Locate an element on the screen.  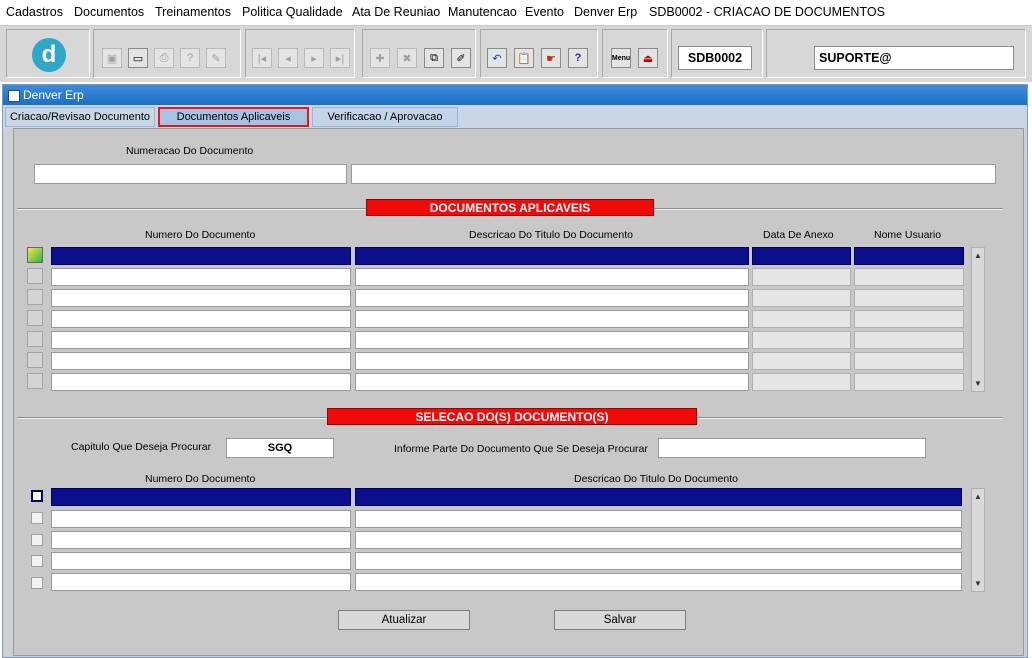
tab-verificacao-aprovacao: Verificacao / Aprovacao is located at coordinates (385, 117).